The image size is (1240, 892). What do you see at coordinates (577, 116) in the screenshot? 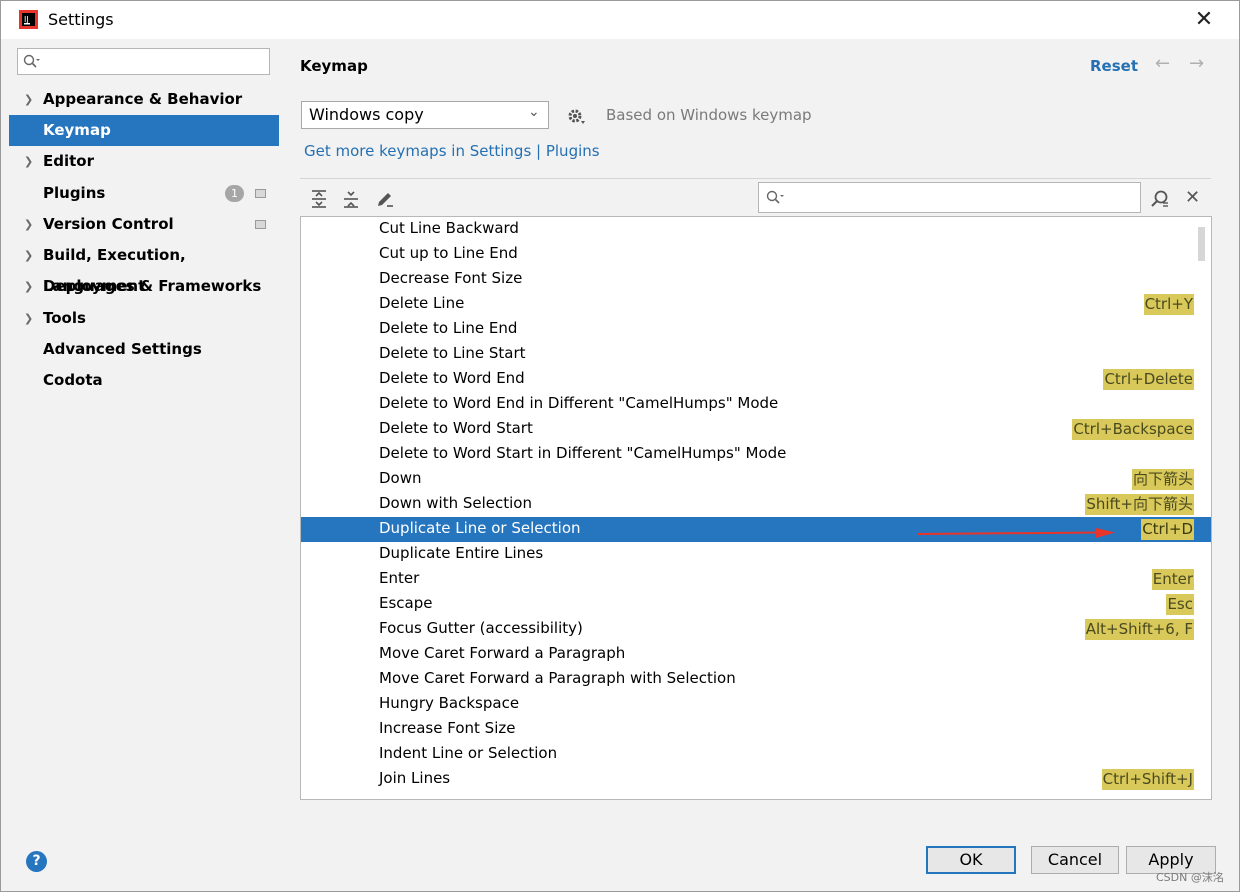
I see `gear-icon` at bounding box center [577, 116].